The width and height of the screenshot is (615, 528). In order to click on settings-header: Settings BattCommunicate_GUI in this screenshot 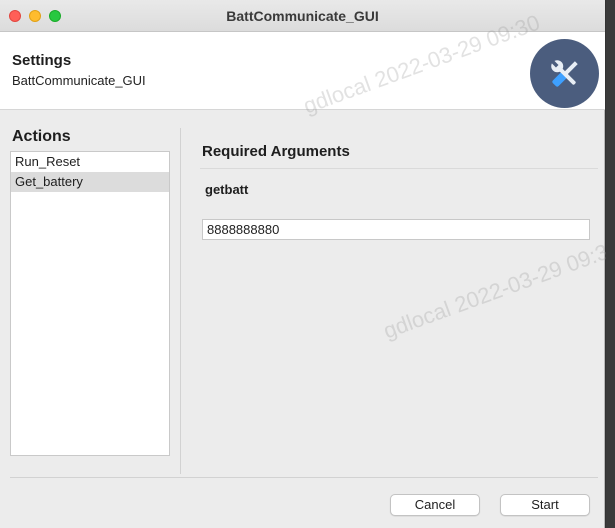, I will do `click(302, 71)`.